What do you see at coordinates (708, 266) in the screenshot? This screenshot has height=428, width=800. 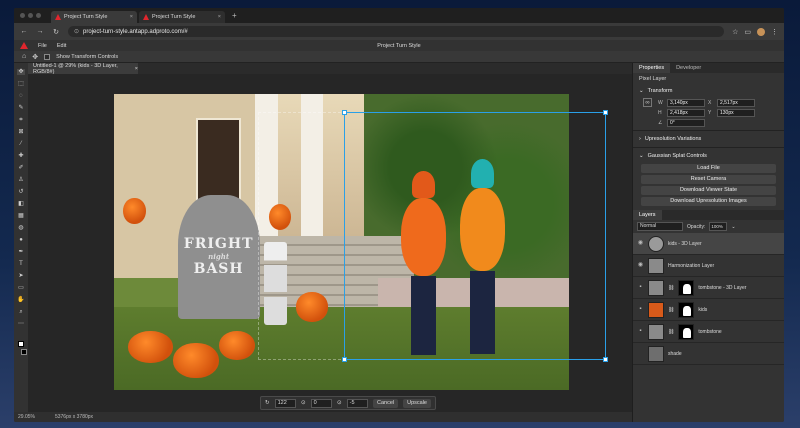 I see `layer-row: ◉ Harmonization Layer` at bounding box center [708, 266].